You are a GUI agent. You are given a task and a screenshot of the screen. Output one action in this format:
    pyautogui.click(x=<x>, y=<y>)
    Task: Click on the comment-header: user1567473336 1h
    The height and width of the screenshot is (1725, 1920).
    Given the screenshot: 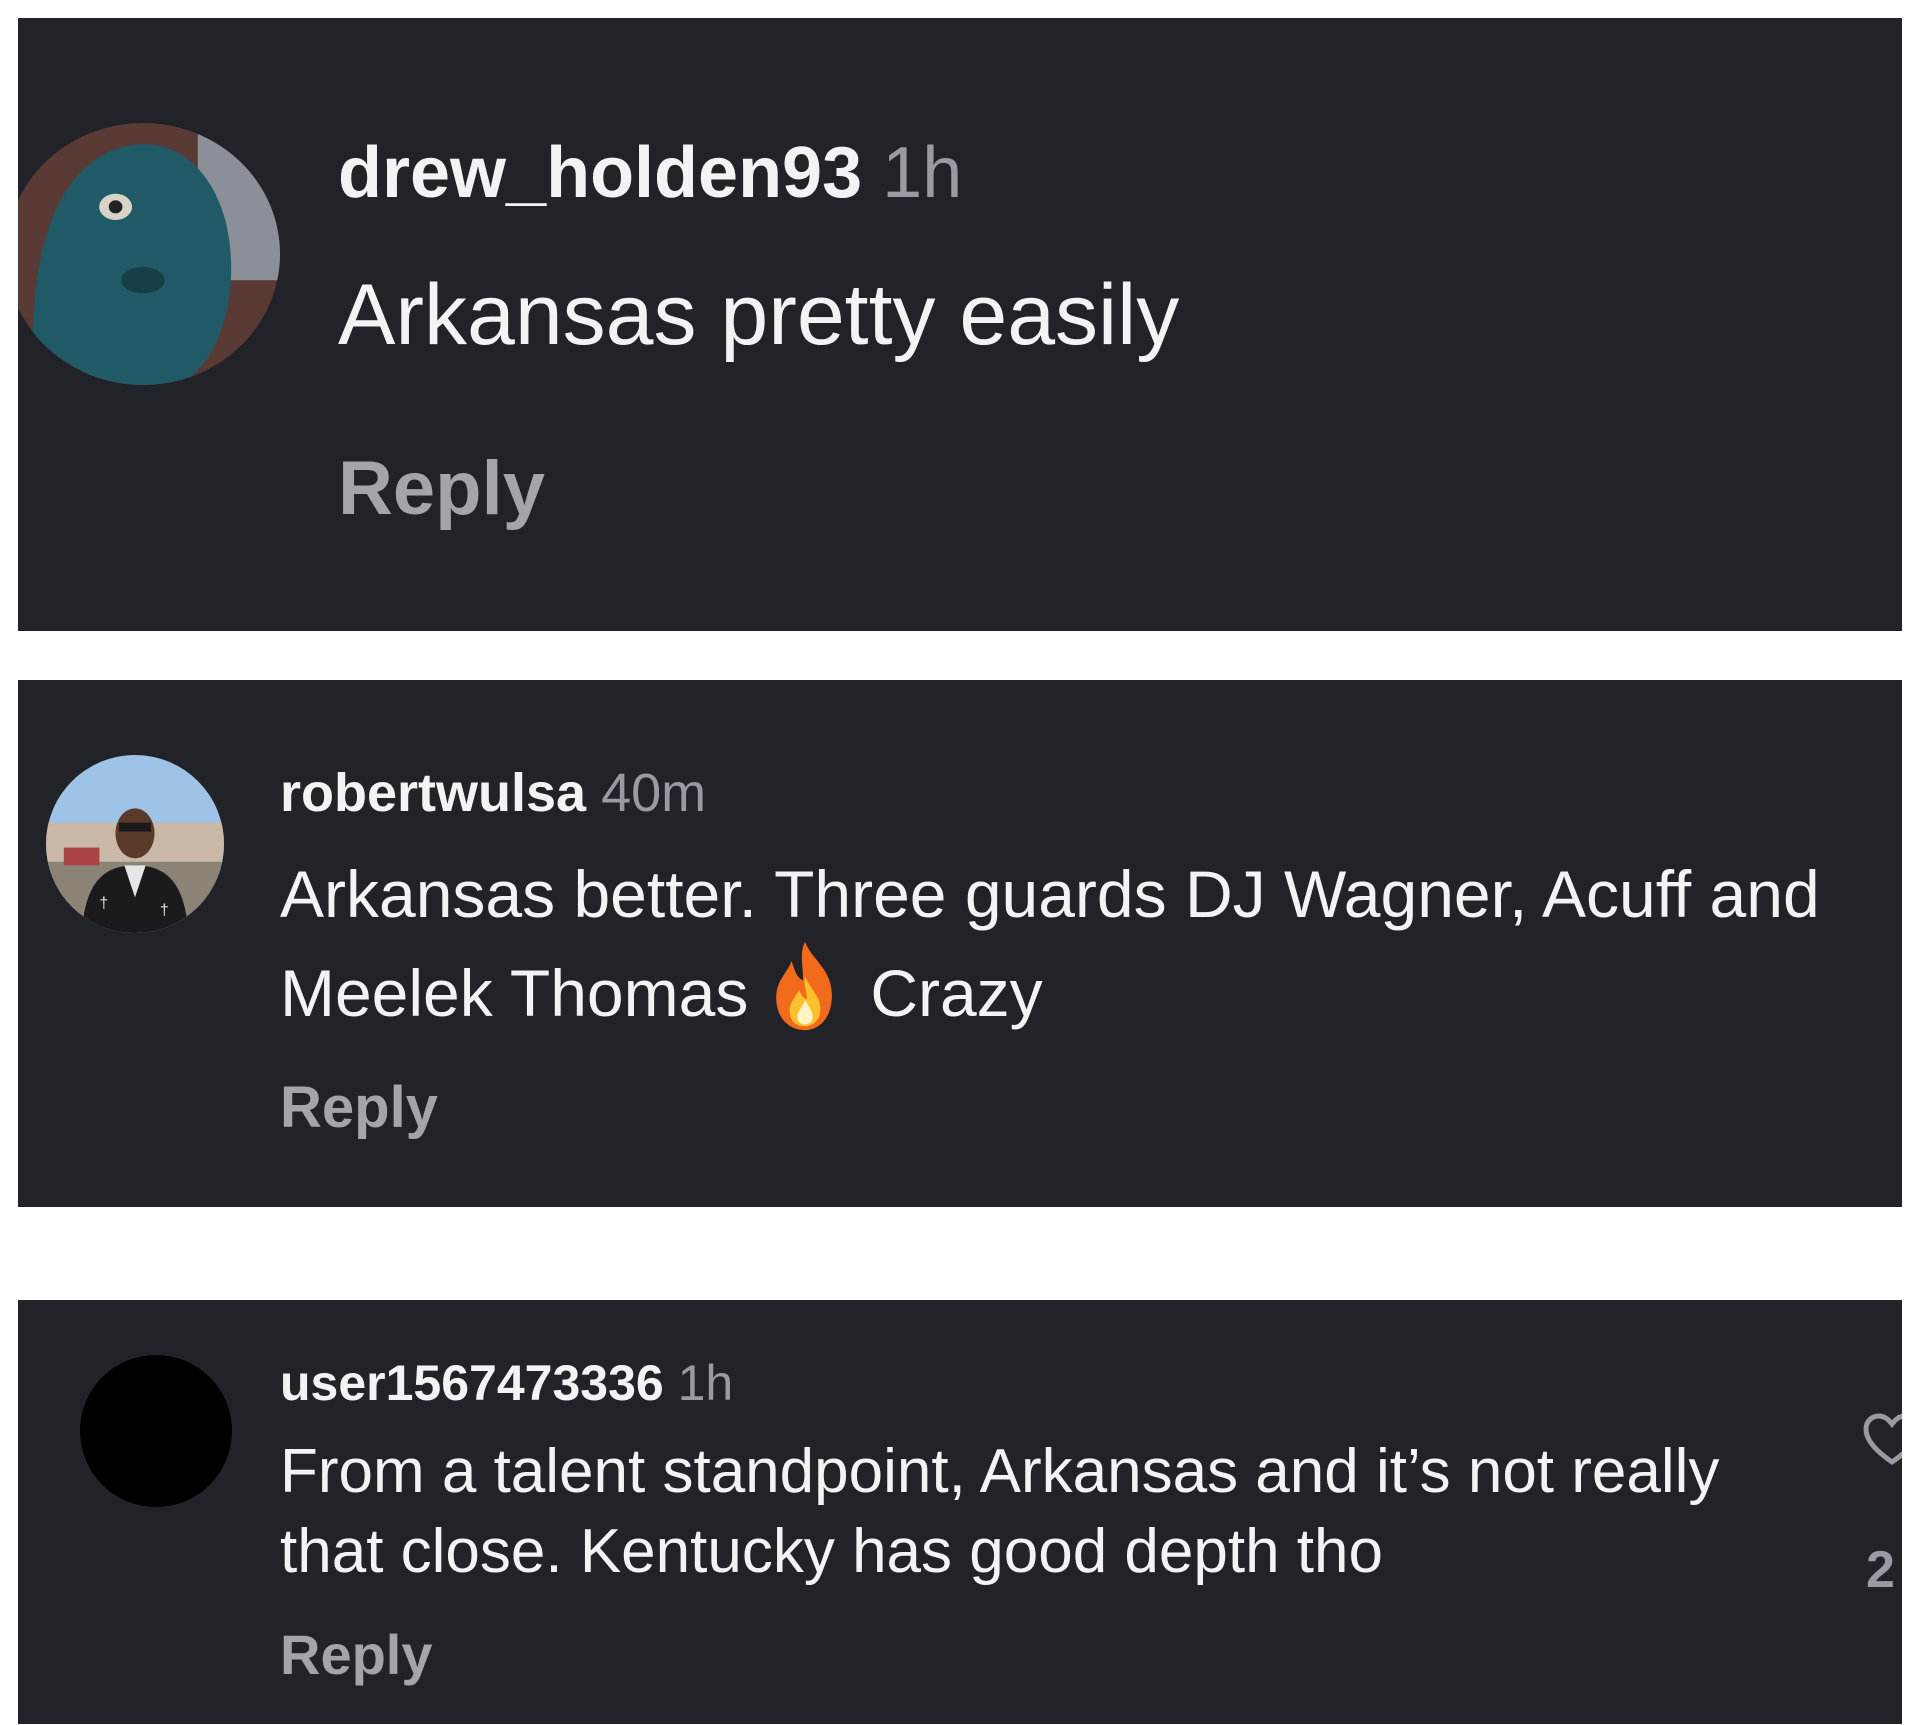 What is the action you would take?
    pyautogui.click(x=1060, y=1383)
    